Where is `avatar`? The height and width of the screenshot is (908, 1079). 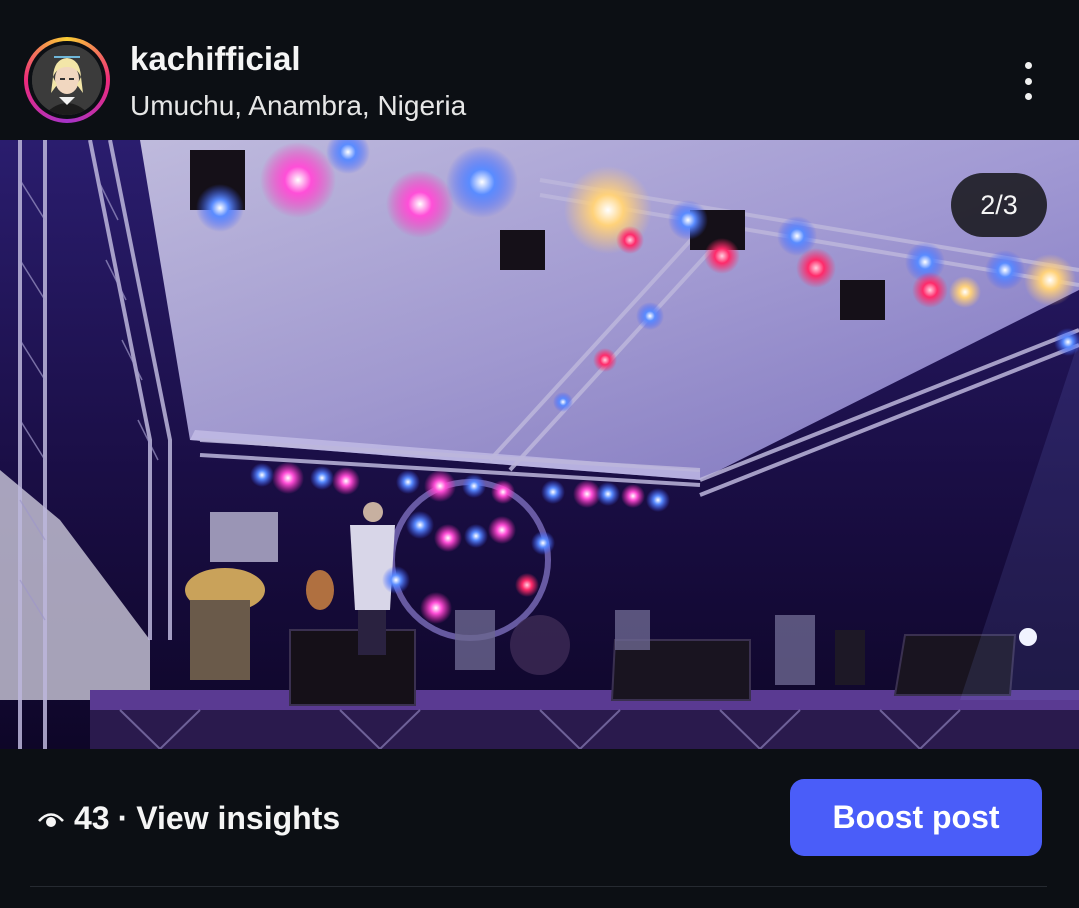 avatar is located at coordinates (67, 80).